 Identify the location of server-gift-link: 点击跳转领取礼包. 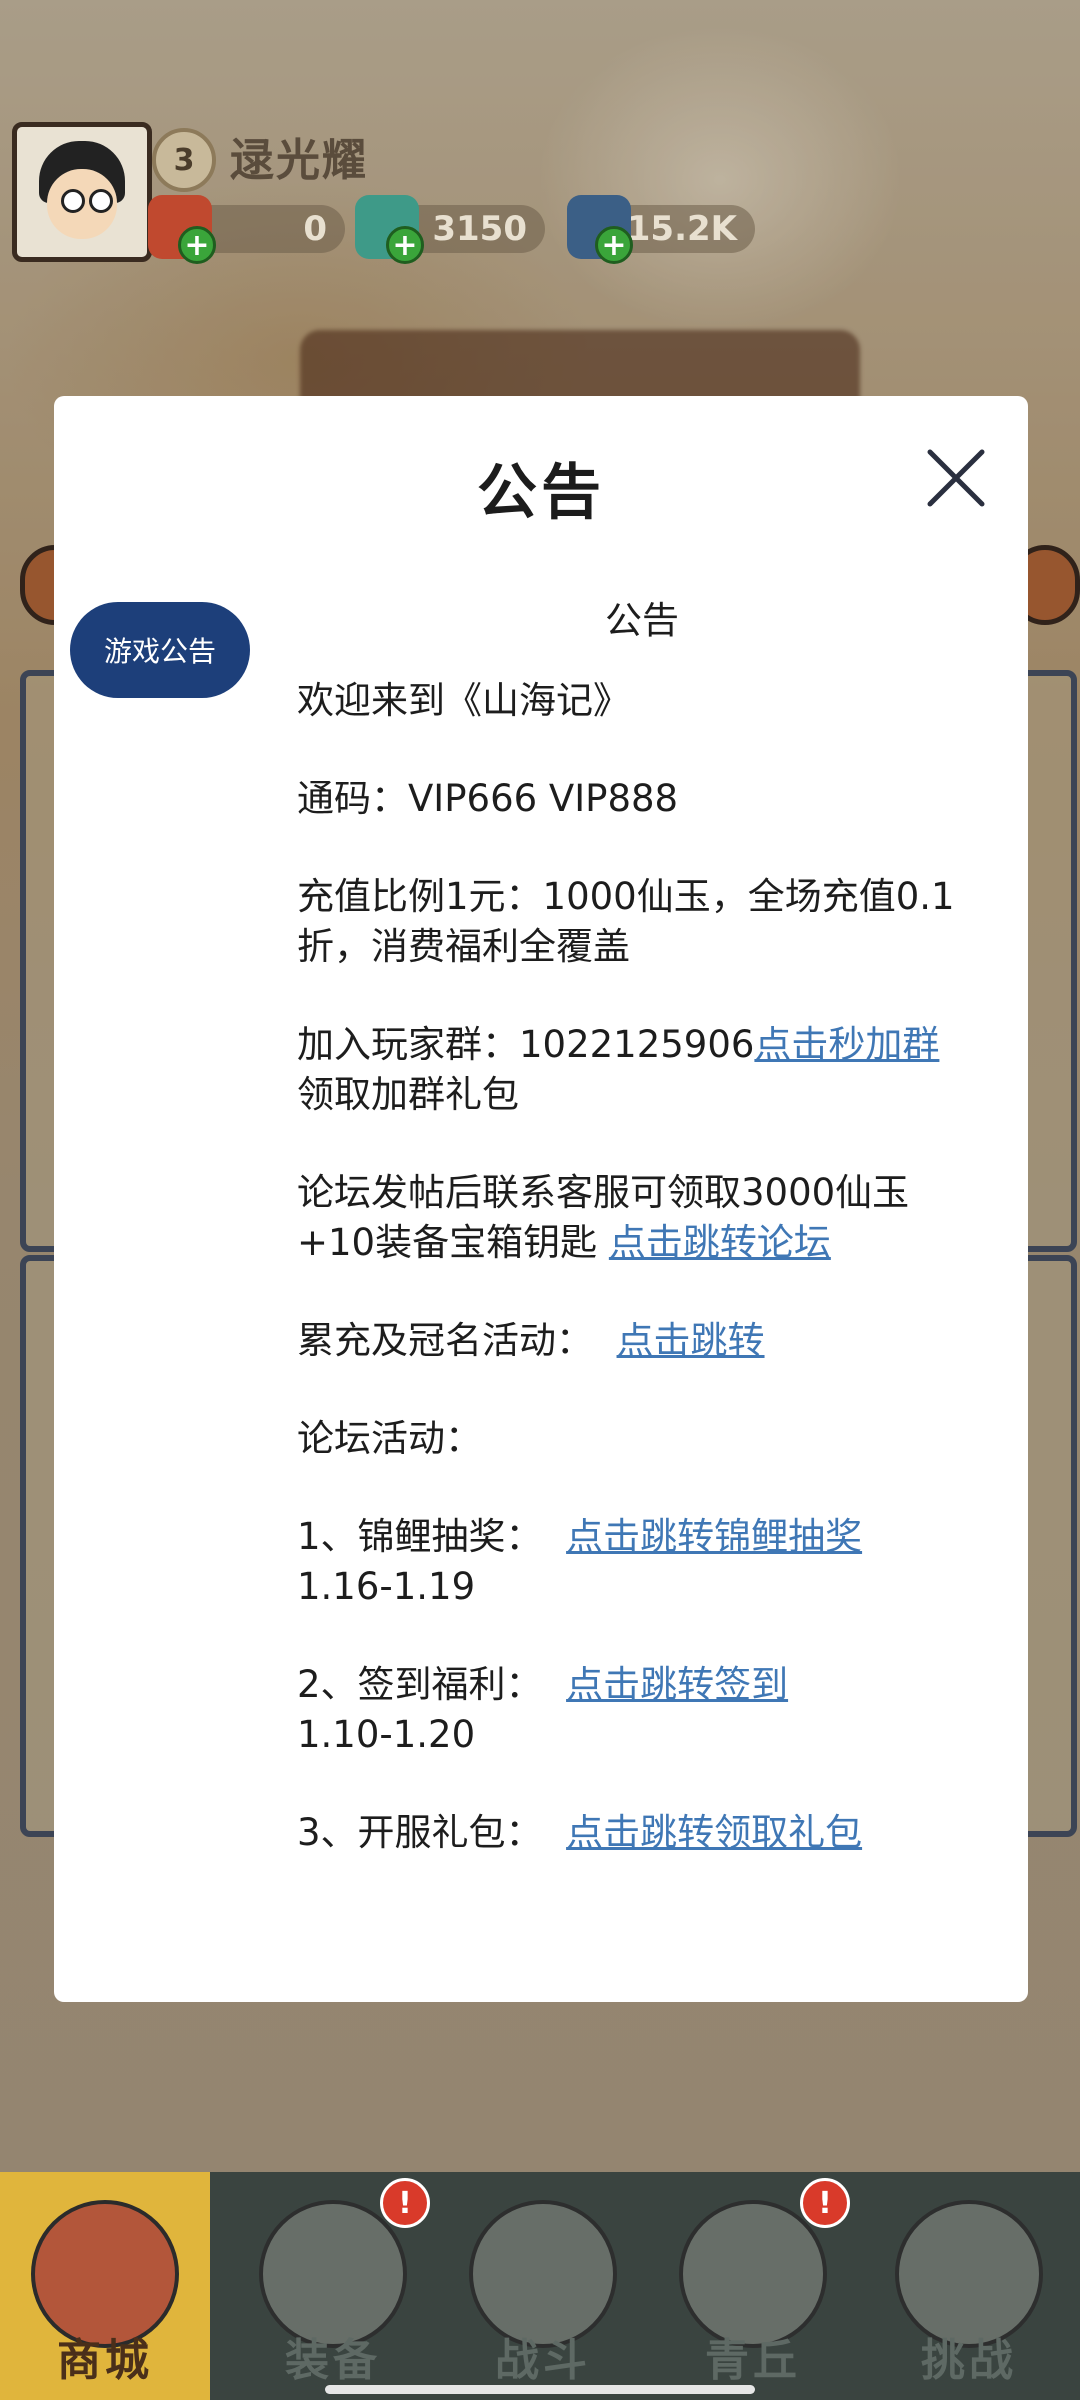
(714, 1832).